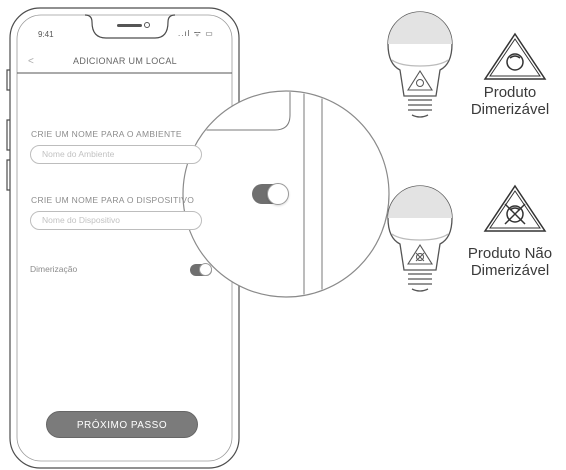 Image resolution: width=566 pixels, height=470 pixels. Describe the element at coordinates (510, 253) in the screenshot. I see `non-dimmable-legend-line1: Produto Não` at that location.